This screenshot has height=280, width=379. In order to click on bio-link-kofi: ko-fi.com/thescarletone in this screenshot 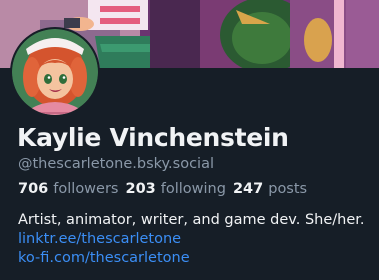, I will do `click(191, 258)`.